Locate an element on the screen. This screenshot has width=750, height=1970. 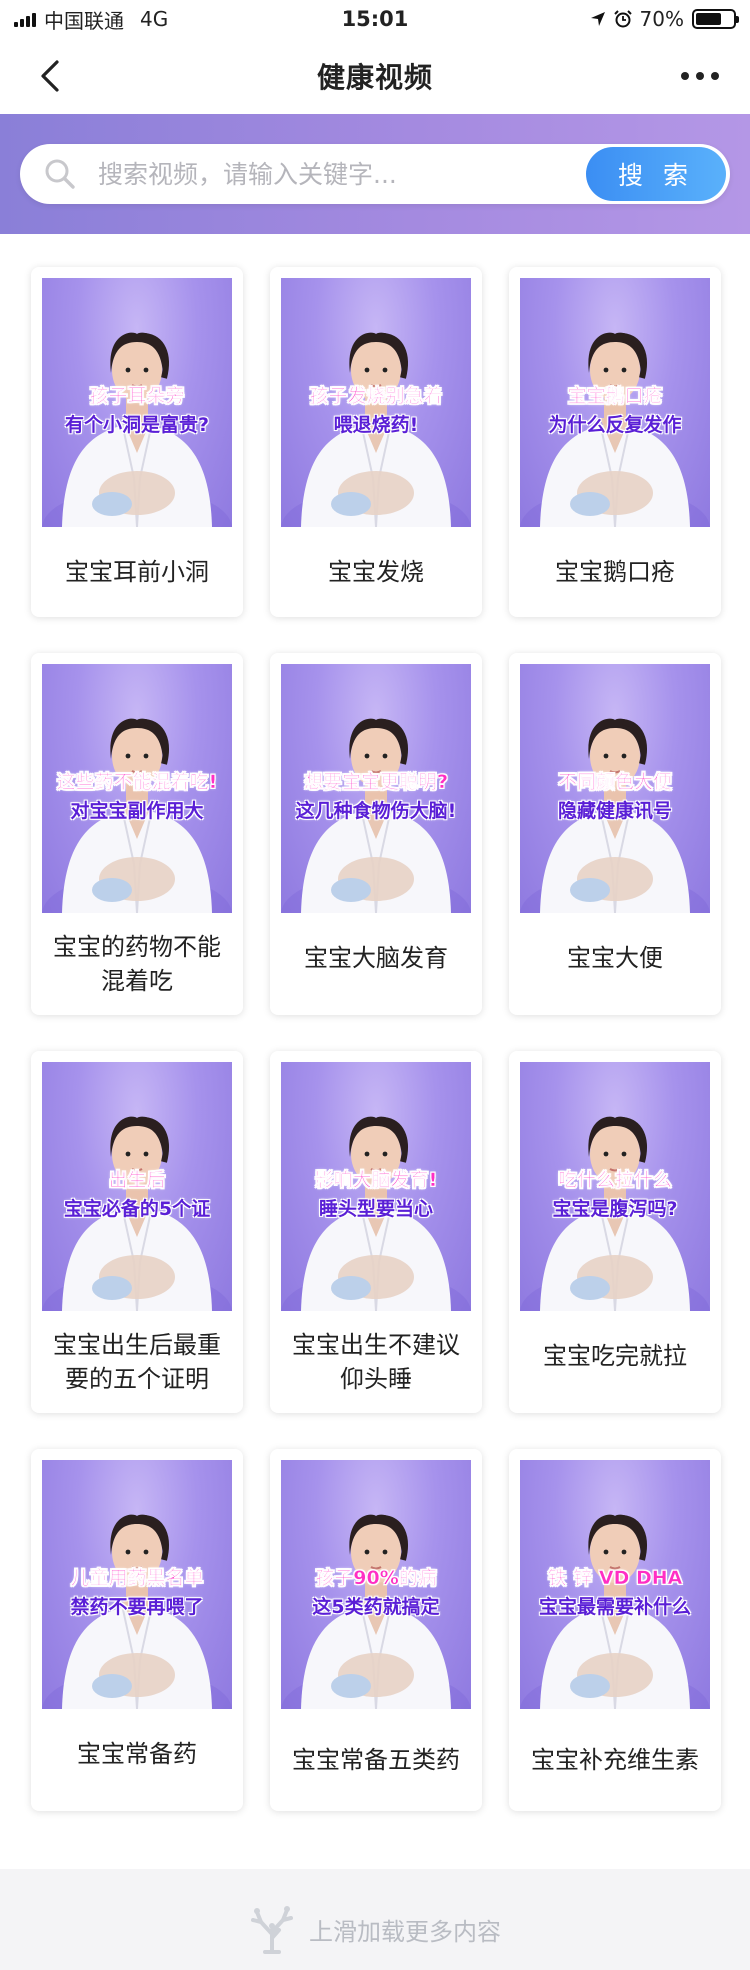
video-thumbnail: 孩子发烧别急着 喂退烧药! is located at coordinates (376, 402).